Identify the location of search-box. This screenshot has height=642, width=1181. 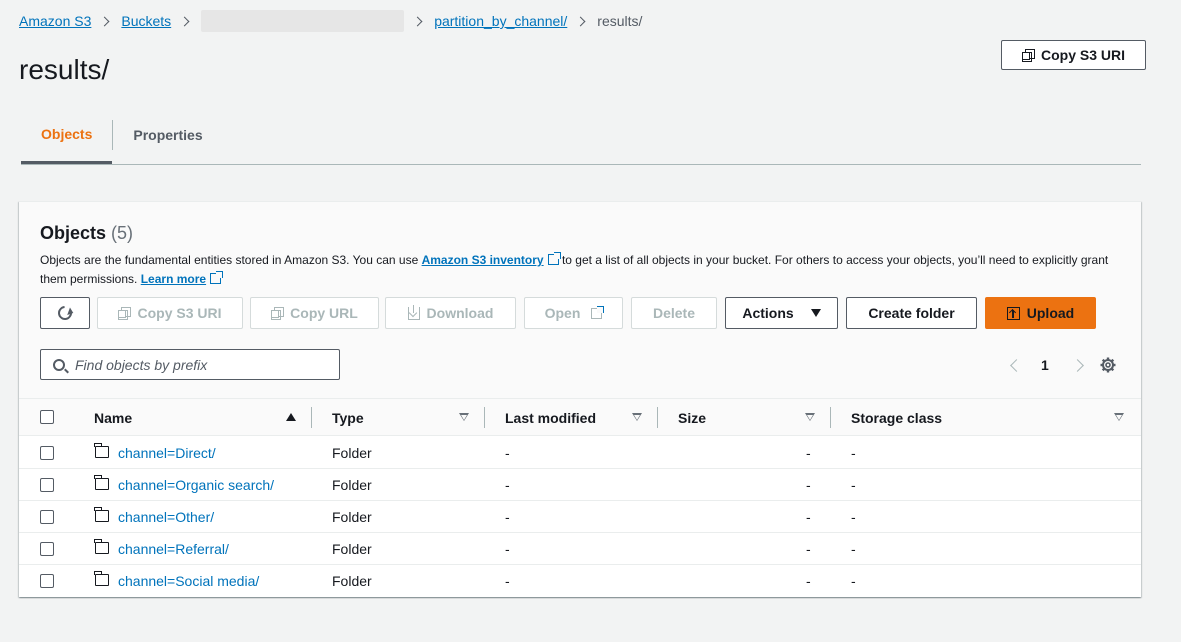
(190, 364).